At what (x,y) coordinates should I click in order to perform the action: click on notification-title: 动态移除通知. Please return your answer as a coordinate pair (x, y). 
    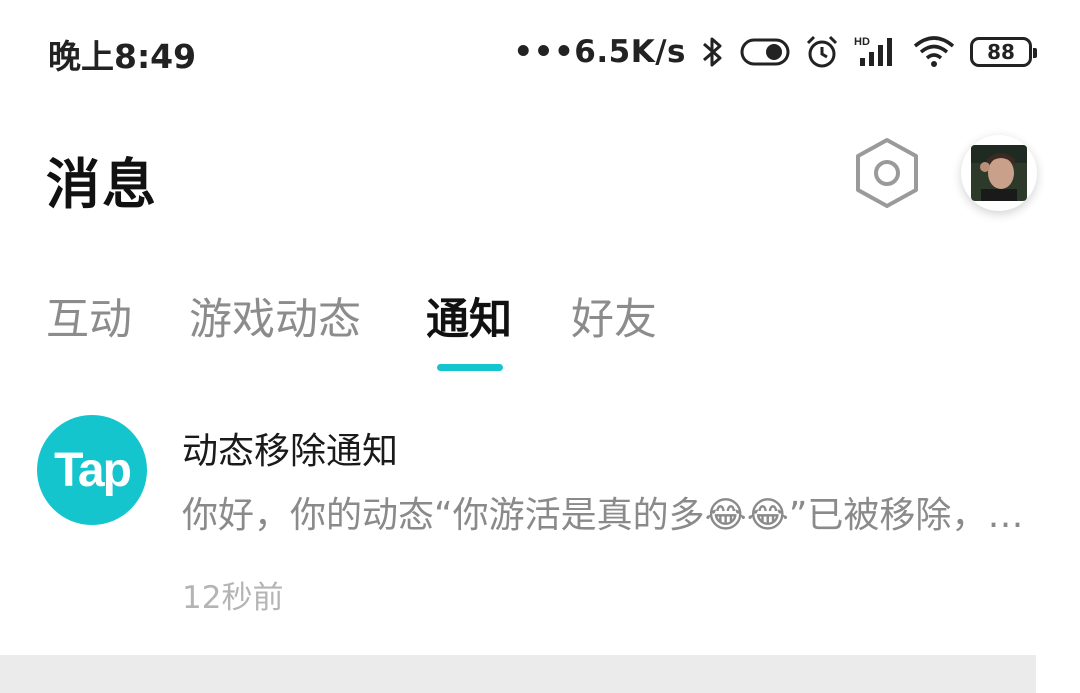
    Looking at the image, I should click on (290, 451).